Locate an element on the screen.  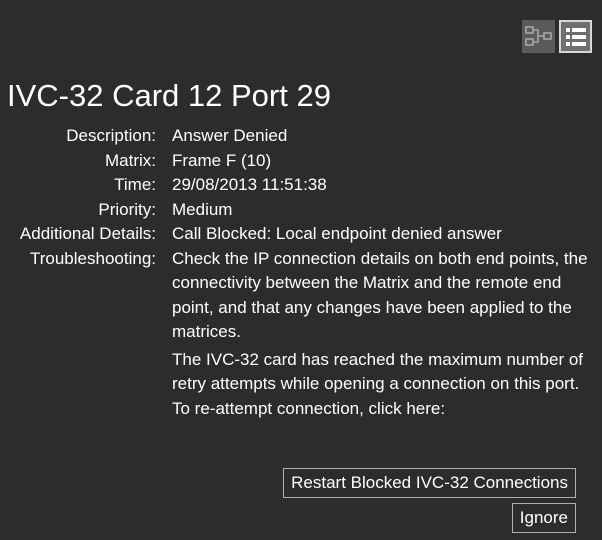
list-view-icon is located at coordinates (575, 36).